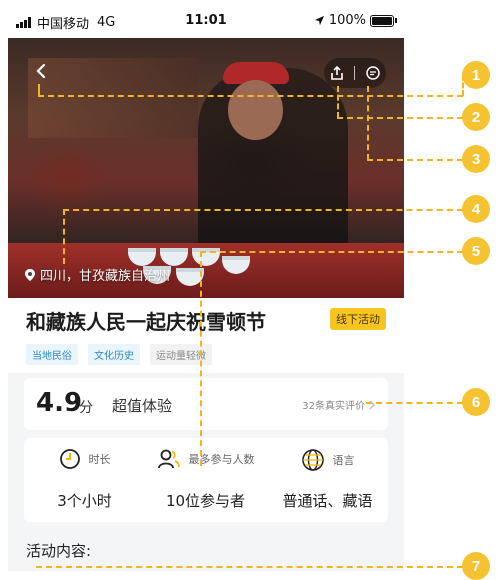 The image size is (500, 580). I want to click on annotation-marker-3: 3, so click(476, 159).